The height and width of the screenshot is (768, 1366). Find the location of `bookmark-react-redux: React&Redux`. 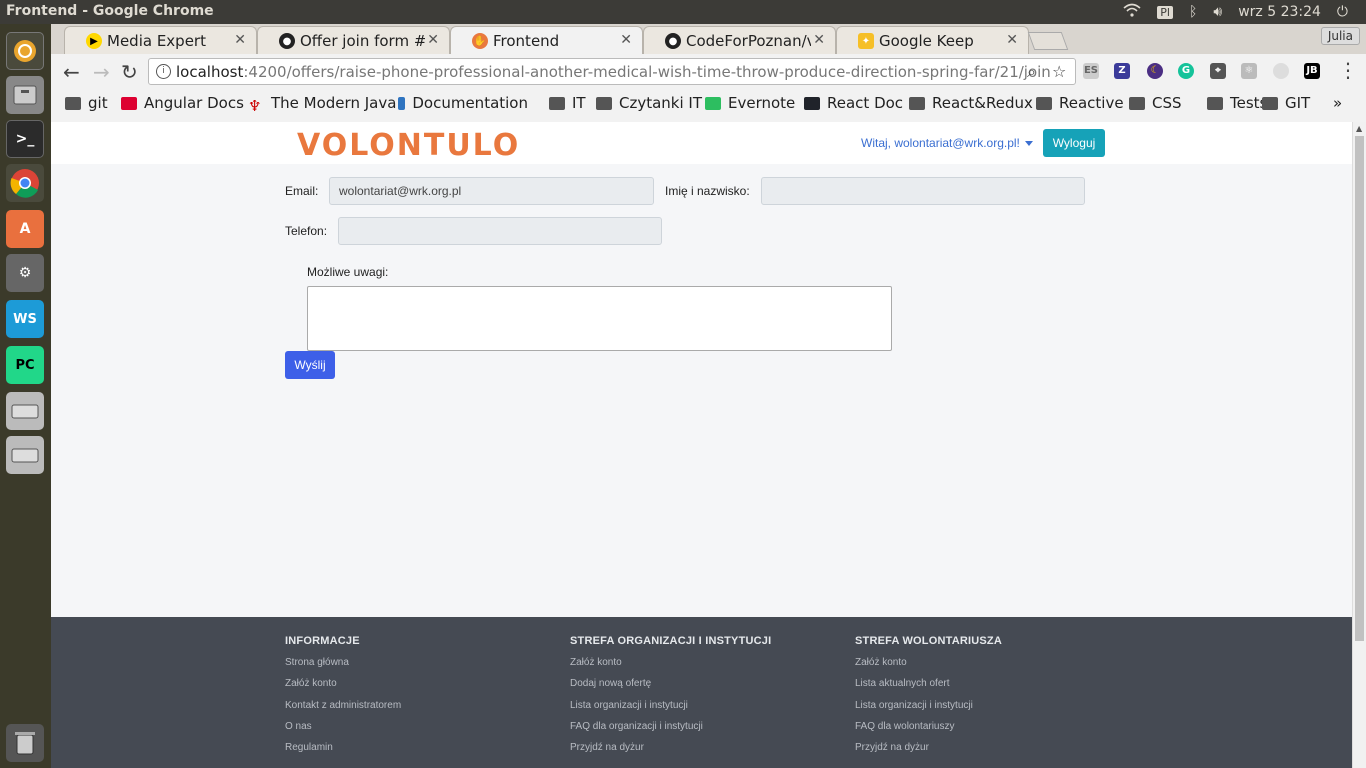

bookmark-react-redux: React&Redux is located at coordinates (971, 103).